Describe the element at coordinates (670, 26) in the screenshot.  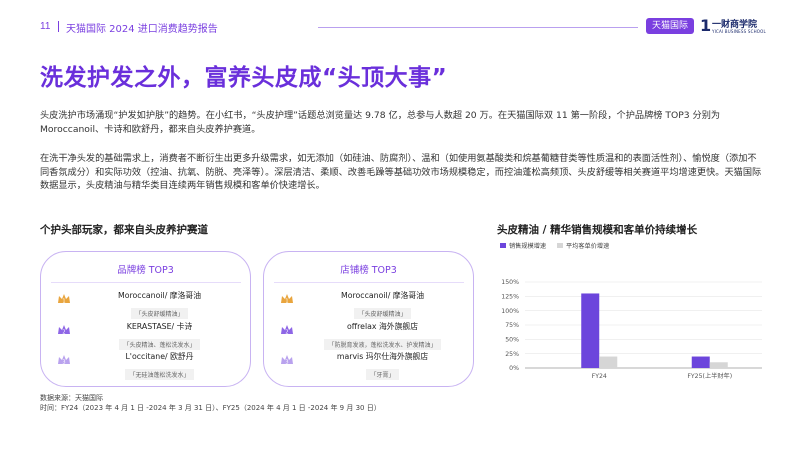
I see `tmall-global-logo: 天猫国际` at that location.